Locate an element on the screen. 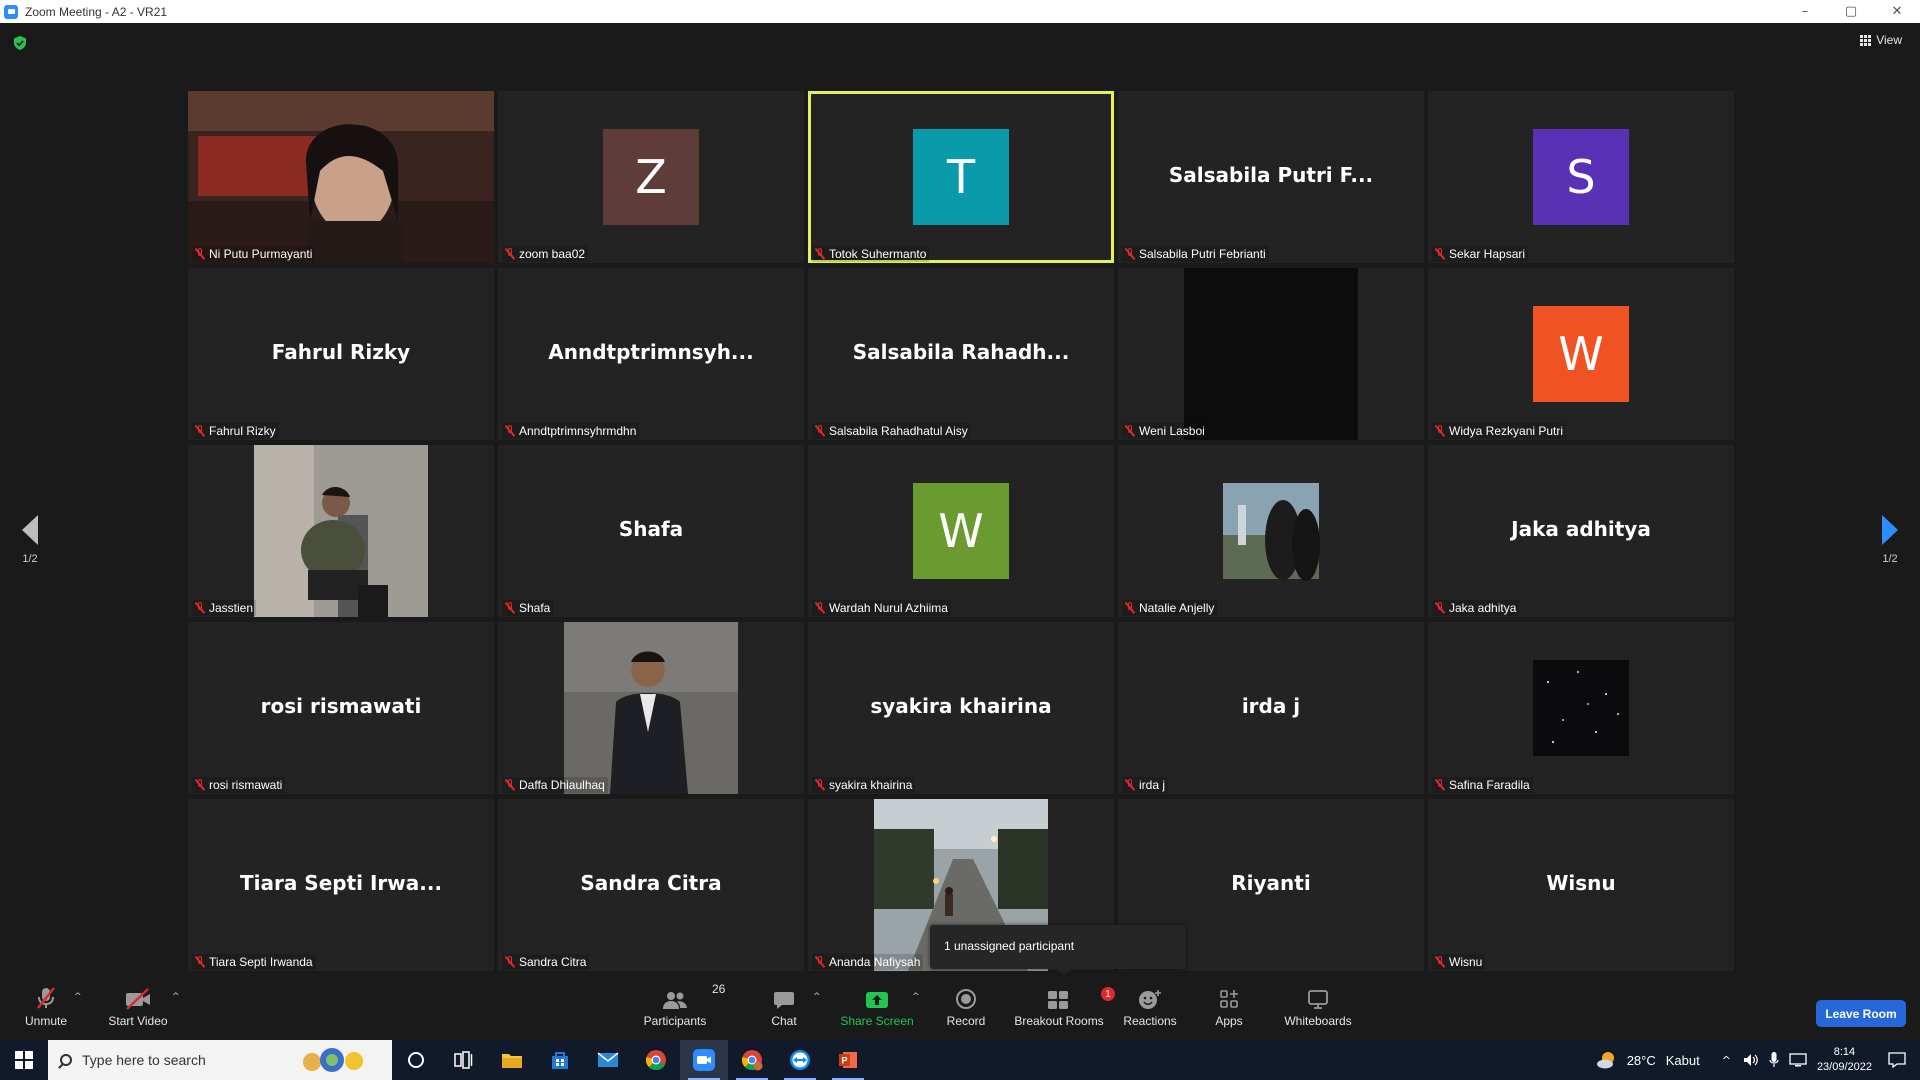 Image resolution: width=1920 pixels, height=1080 pixels. participant-name-label: Weni Lasboi is located at coordinates (1165, 431).